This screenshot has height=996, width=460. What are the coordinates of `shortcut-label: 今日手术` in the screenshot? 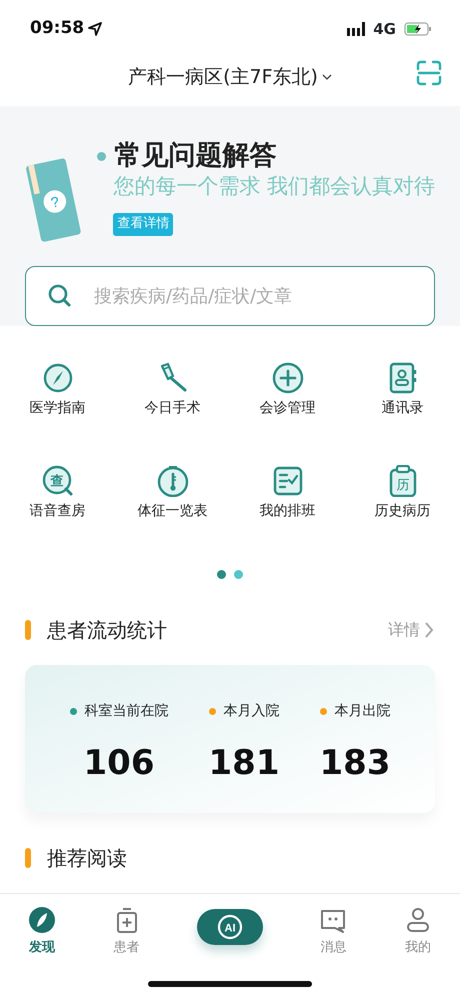 It's located at (172, 408).